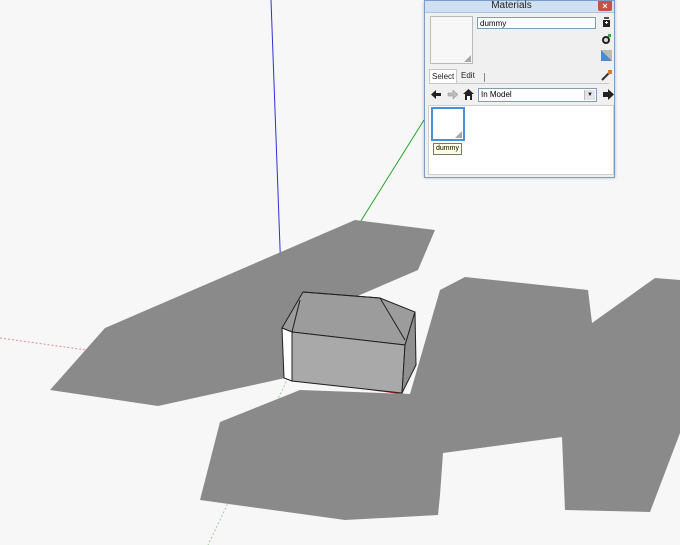 This screenshot has height=545, width=680. What do you see at coordinates (606, 75) in the screenshot?
I see `eyedropper-icon` at bounding box center [606, 75].